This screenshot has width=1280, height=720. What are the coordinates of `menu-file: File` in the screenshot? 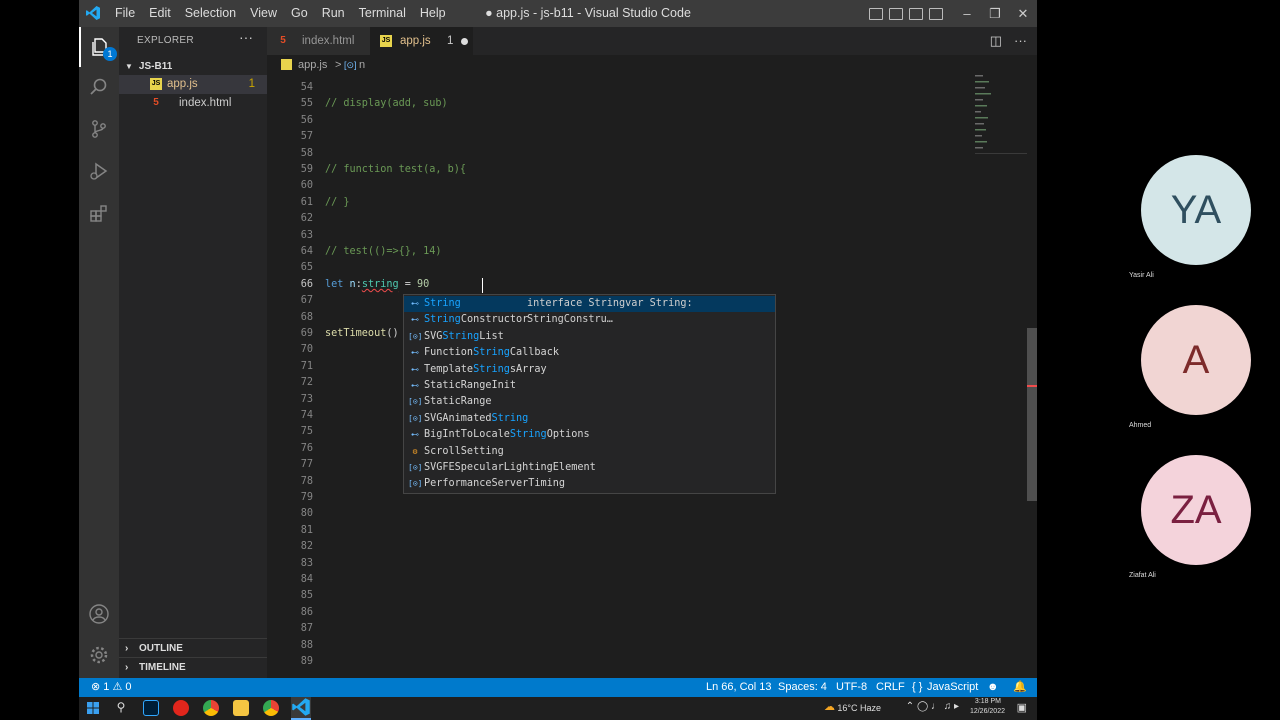 It's located at (128, 13).